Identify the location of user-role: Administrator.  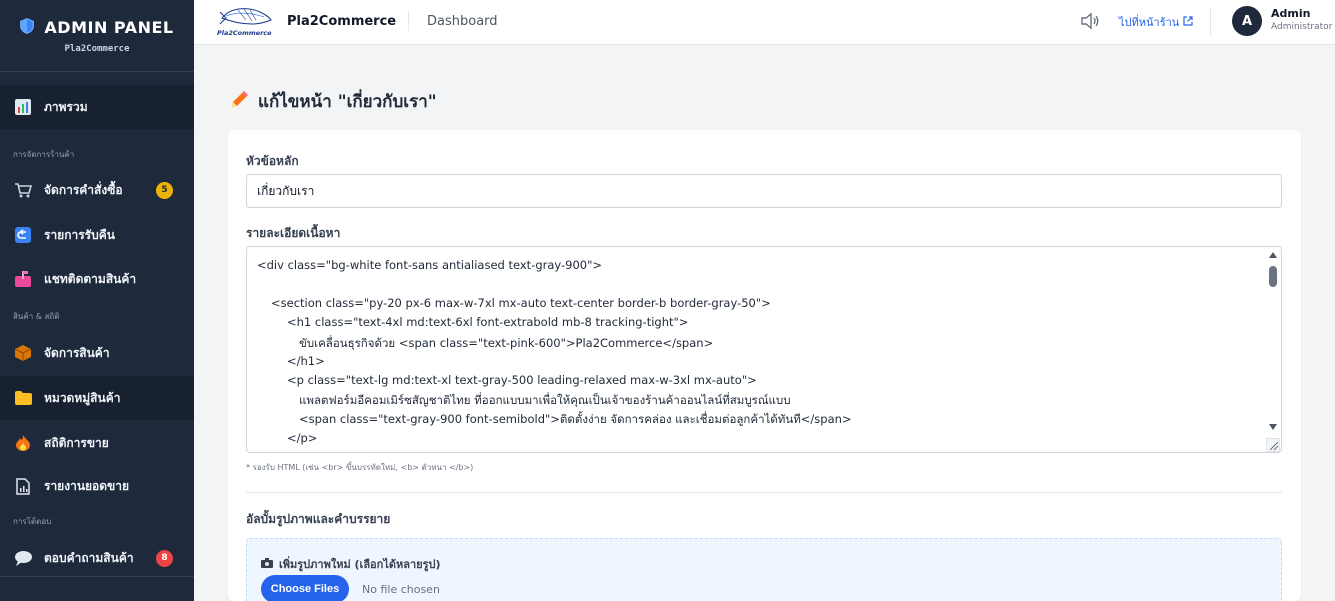
(1302, 27).